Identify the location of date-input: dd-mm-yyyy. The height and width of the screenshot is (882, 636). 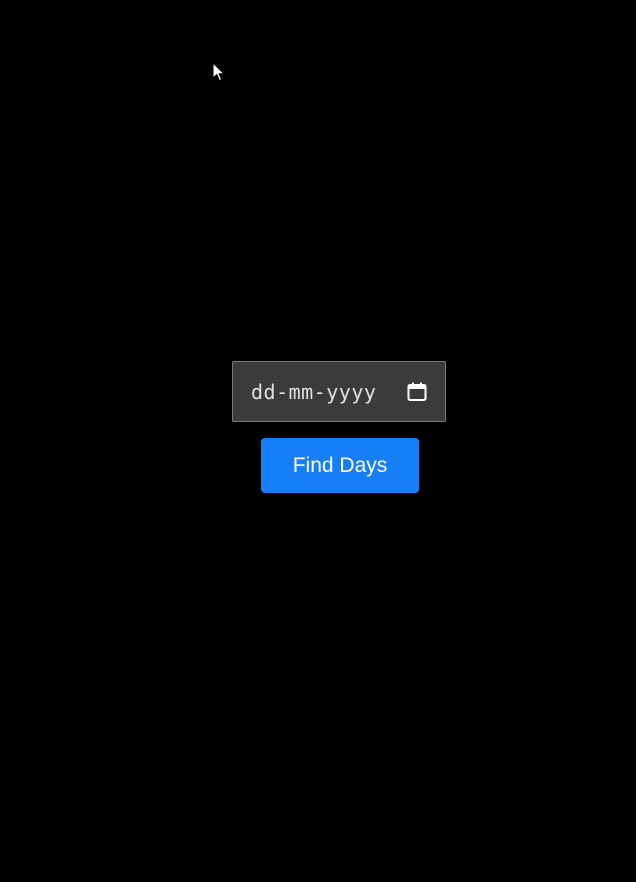
(339, 391).